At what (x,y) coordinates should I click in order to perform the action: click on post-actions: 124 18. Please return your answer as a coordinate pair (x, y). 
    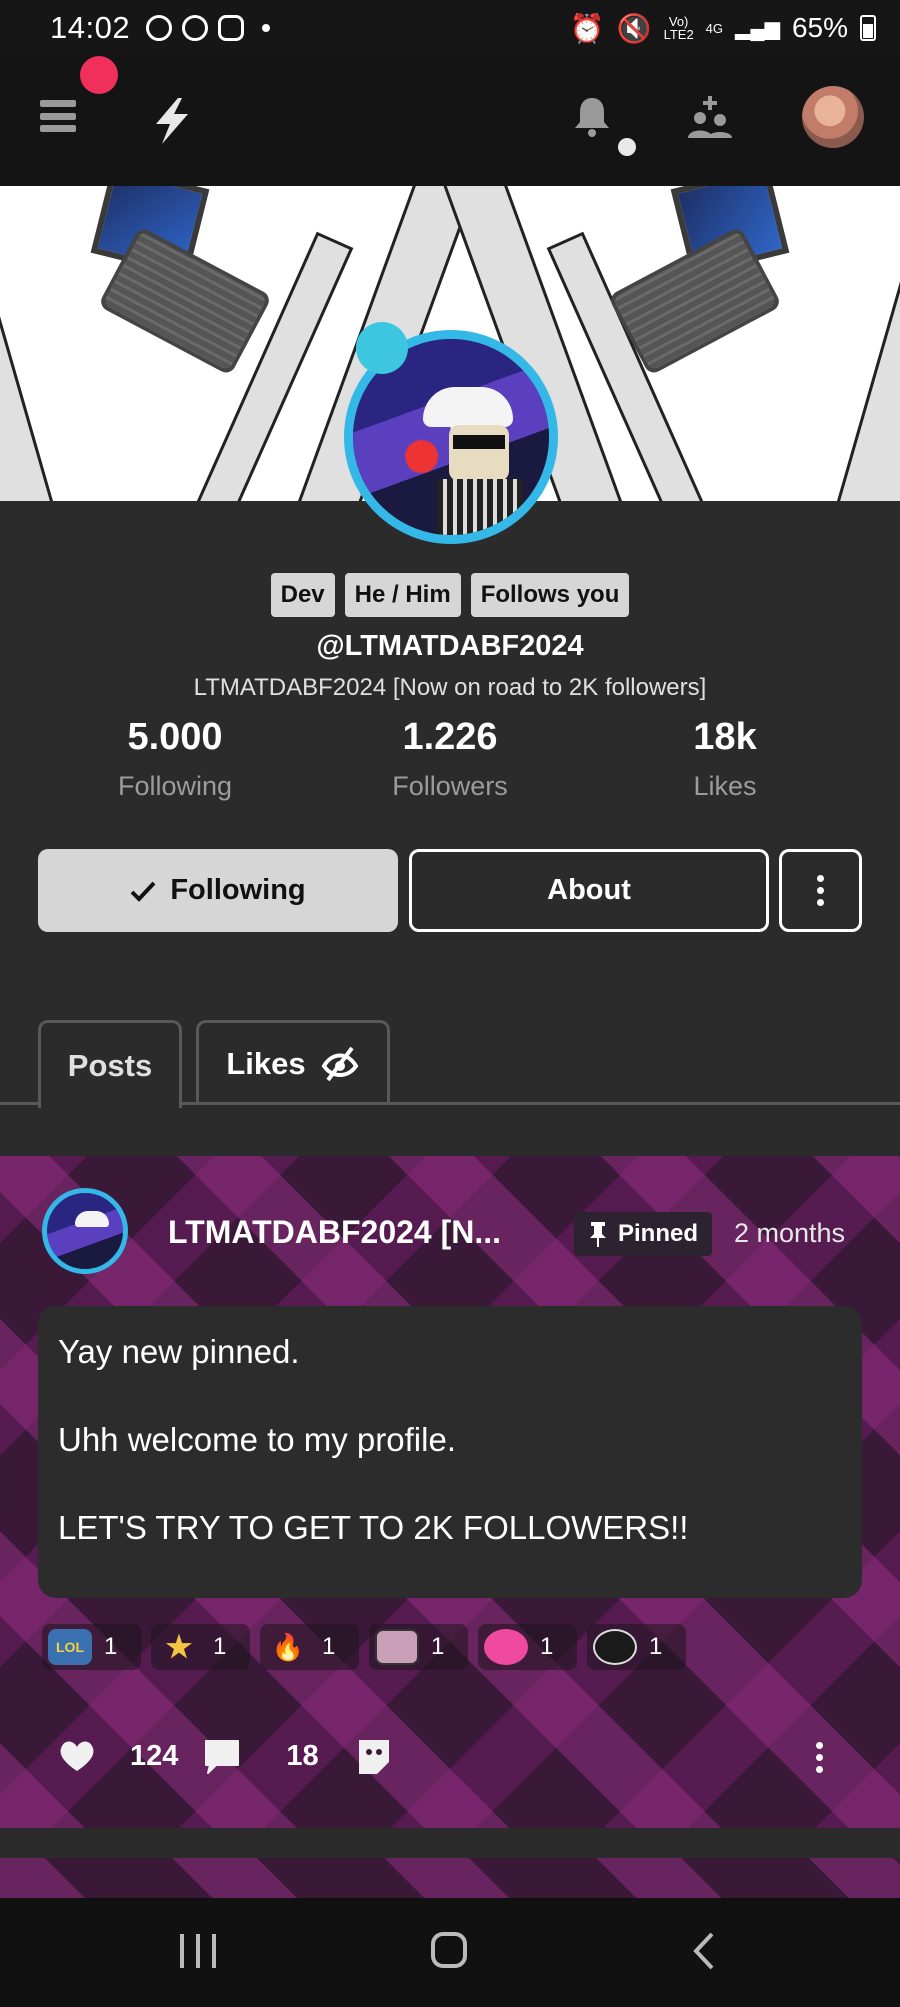
    Looking at the image, I should click on (225, 1756).